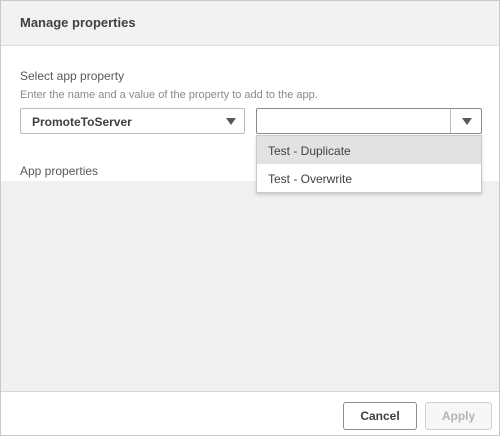 The width and height of the screenshot is (500, 436). What do you see at coordinates (78, 22) in the screenshot?
I see `dialog-title: Manage properties` at bounding box center [78, 22].